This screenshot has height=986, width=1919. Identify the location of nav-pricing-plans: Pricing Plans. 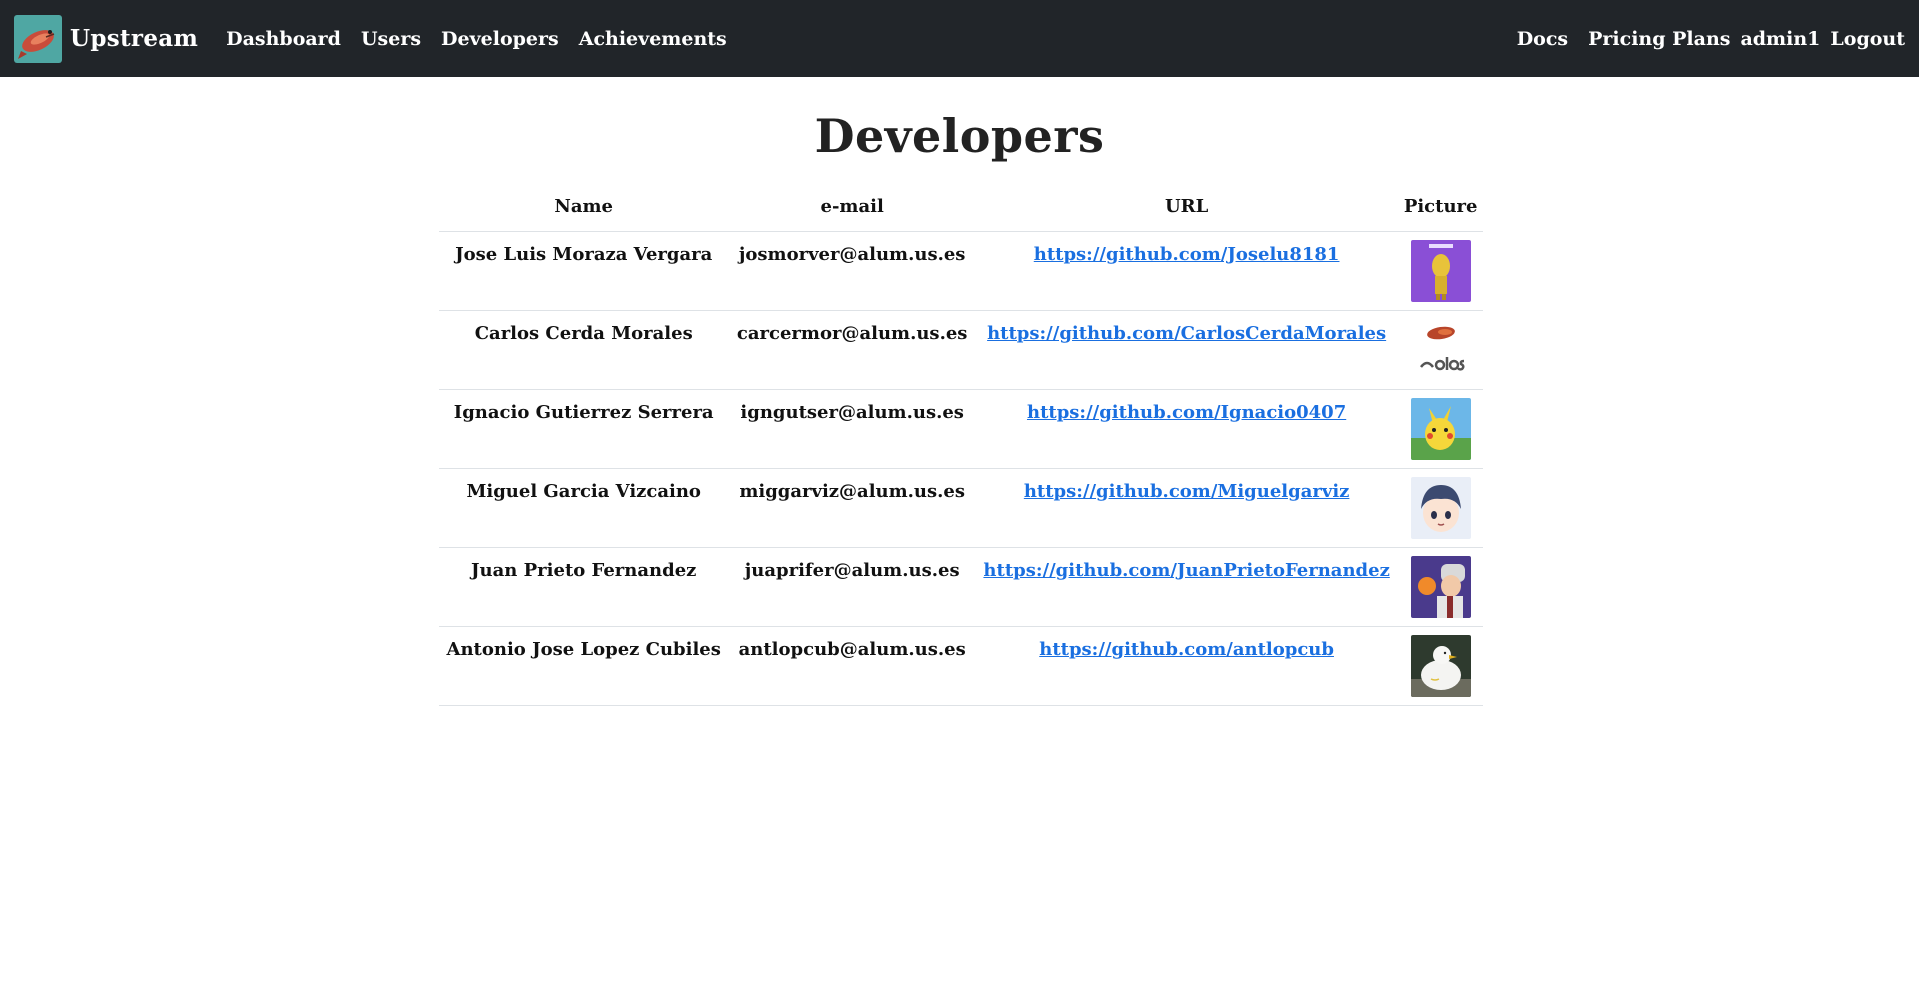
(1659, 39).